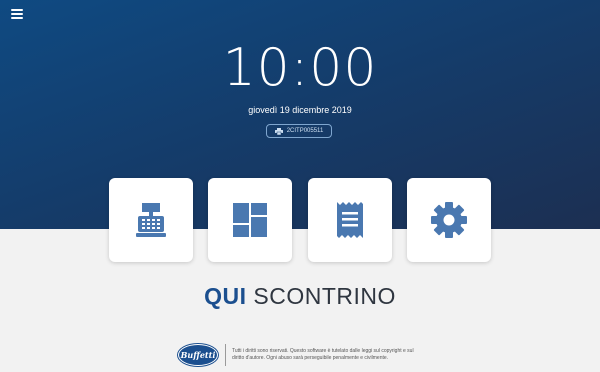 The width and height of the screenshot is (600, 372). I want to click on clock-time: 10:00, so click(300, 68).